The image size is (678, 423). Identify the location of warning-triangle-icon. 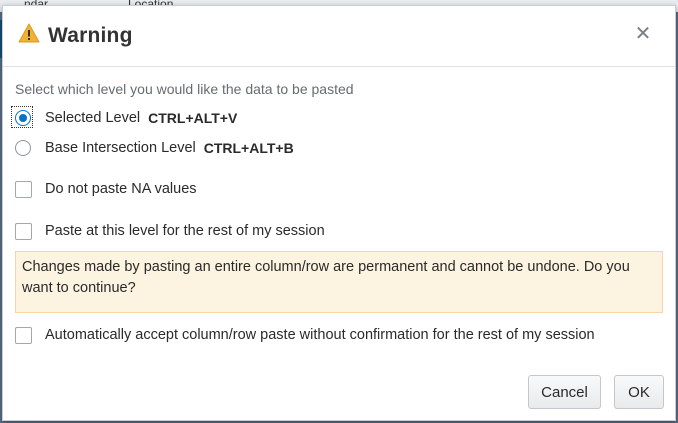
(29, 33).